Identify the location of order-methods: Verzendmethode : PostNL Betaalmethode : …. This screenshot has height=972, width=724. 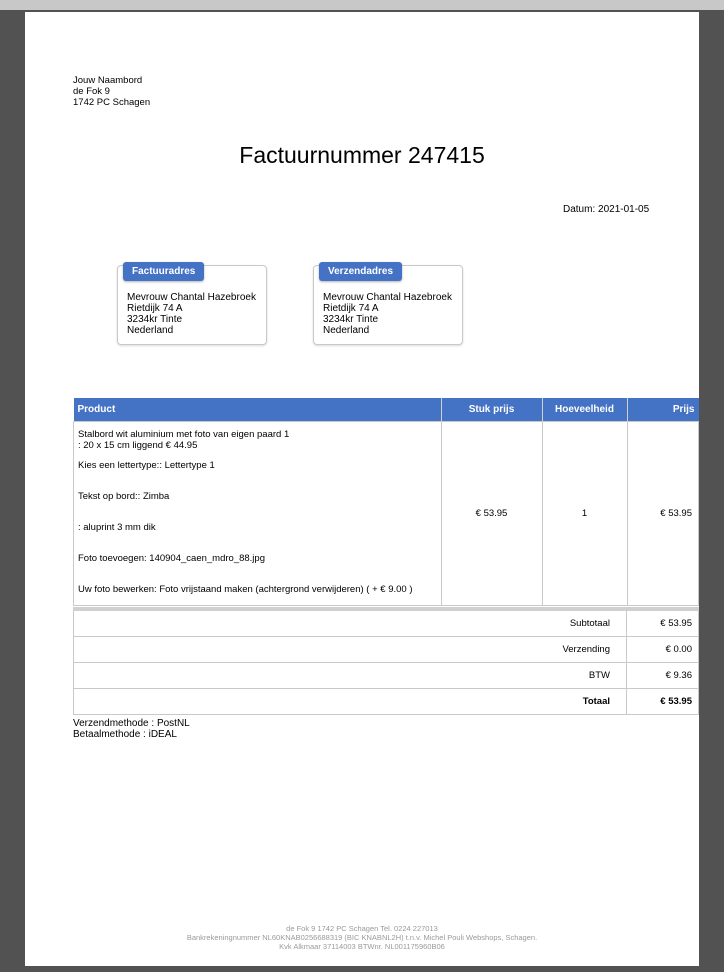
(131, 729).